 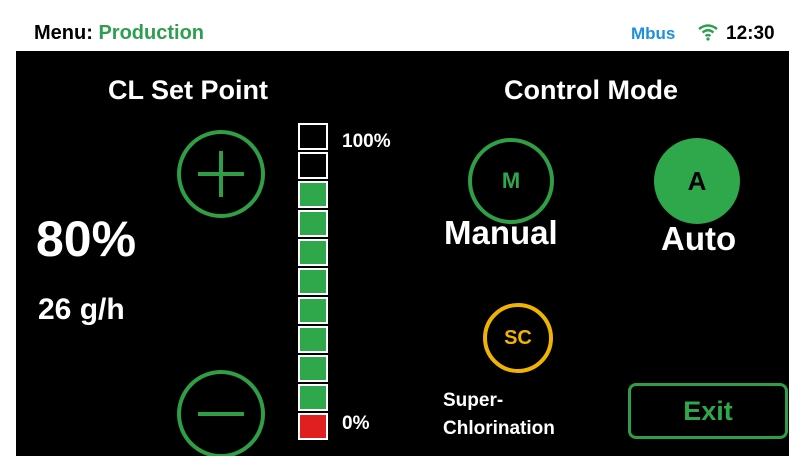 I want to click on decrease-button, so click(x=221, y=413).